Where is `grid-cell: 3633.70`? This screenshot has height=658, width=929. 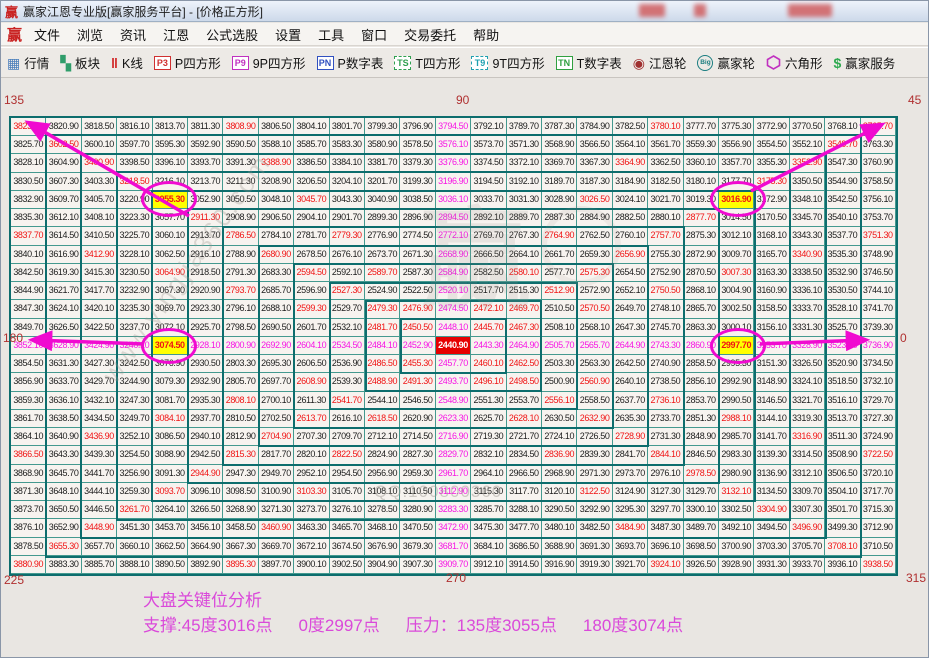 grid-cell: 3633.70 is located at coordinates (64, 382).